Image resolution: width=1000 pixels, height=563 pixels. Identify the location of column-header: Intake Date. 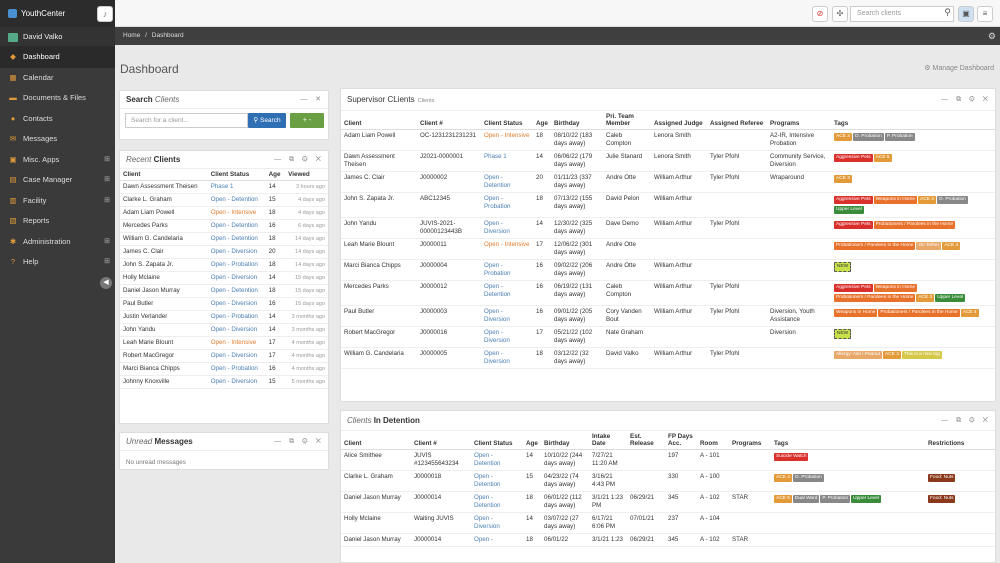
(608, 440).